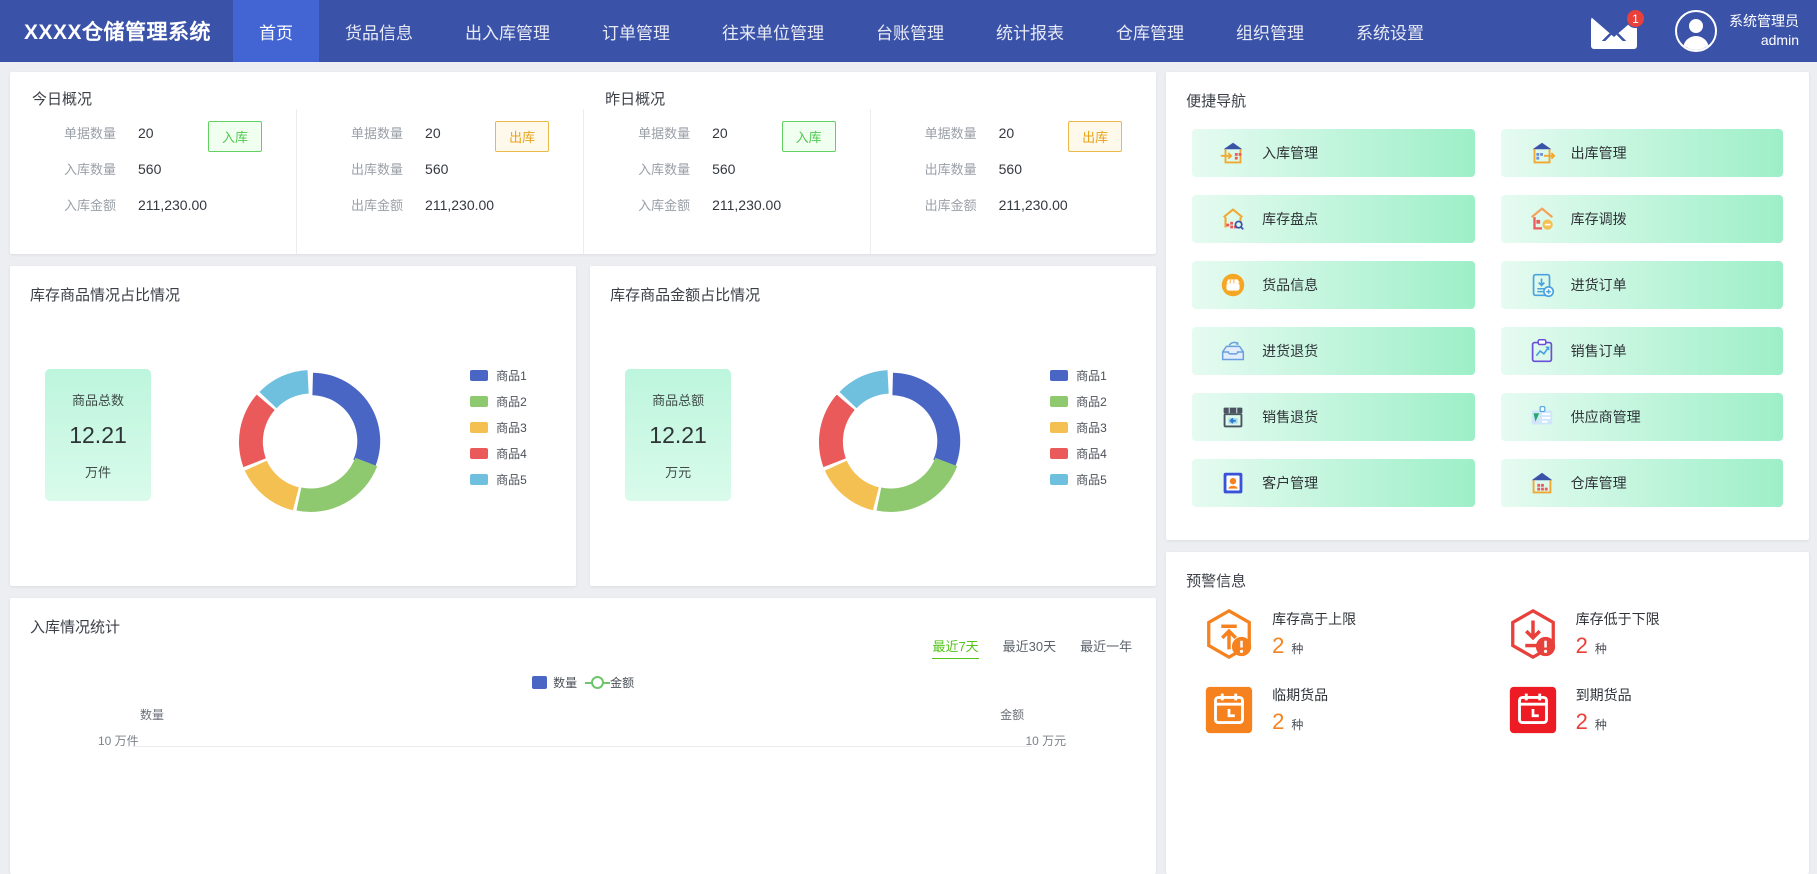 The width and height of the screenshot is (1817, 874). I want to click on quicknav-item-goods-info: 货品信息, so click(1333, 285).